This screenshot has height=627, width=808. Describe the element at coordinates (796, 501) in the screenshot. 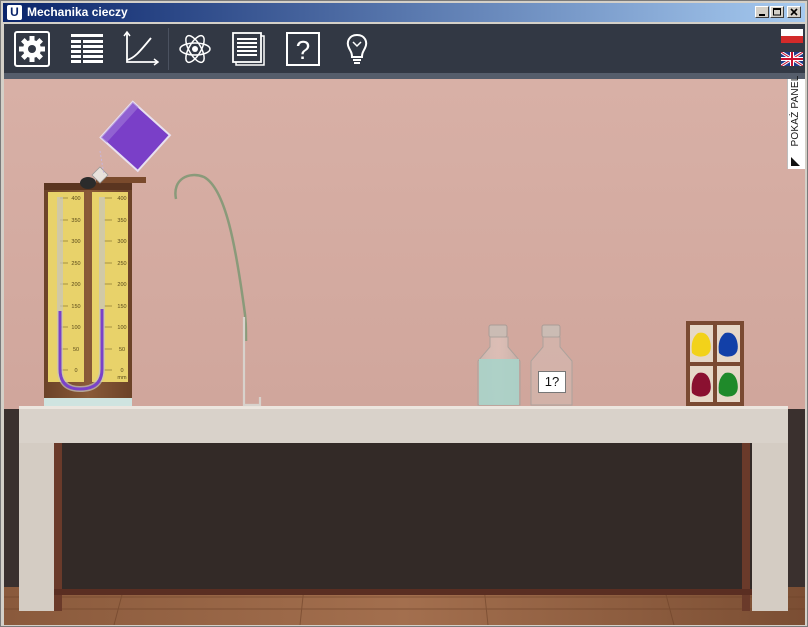

I see `right-wall-shadow` at that location.